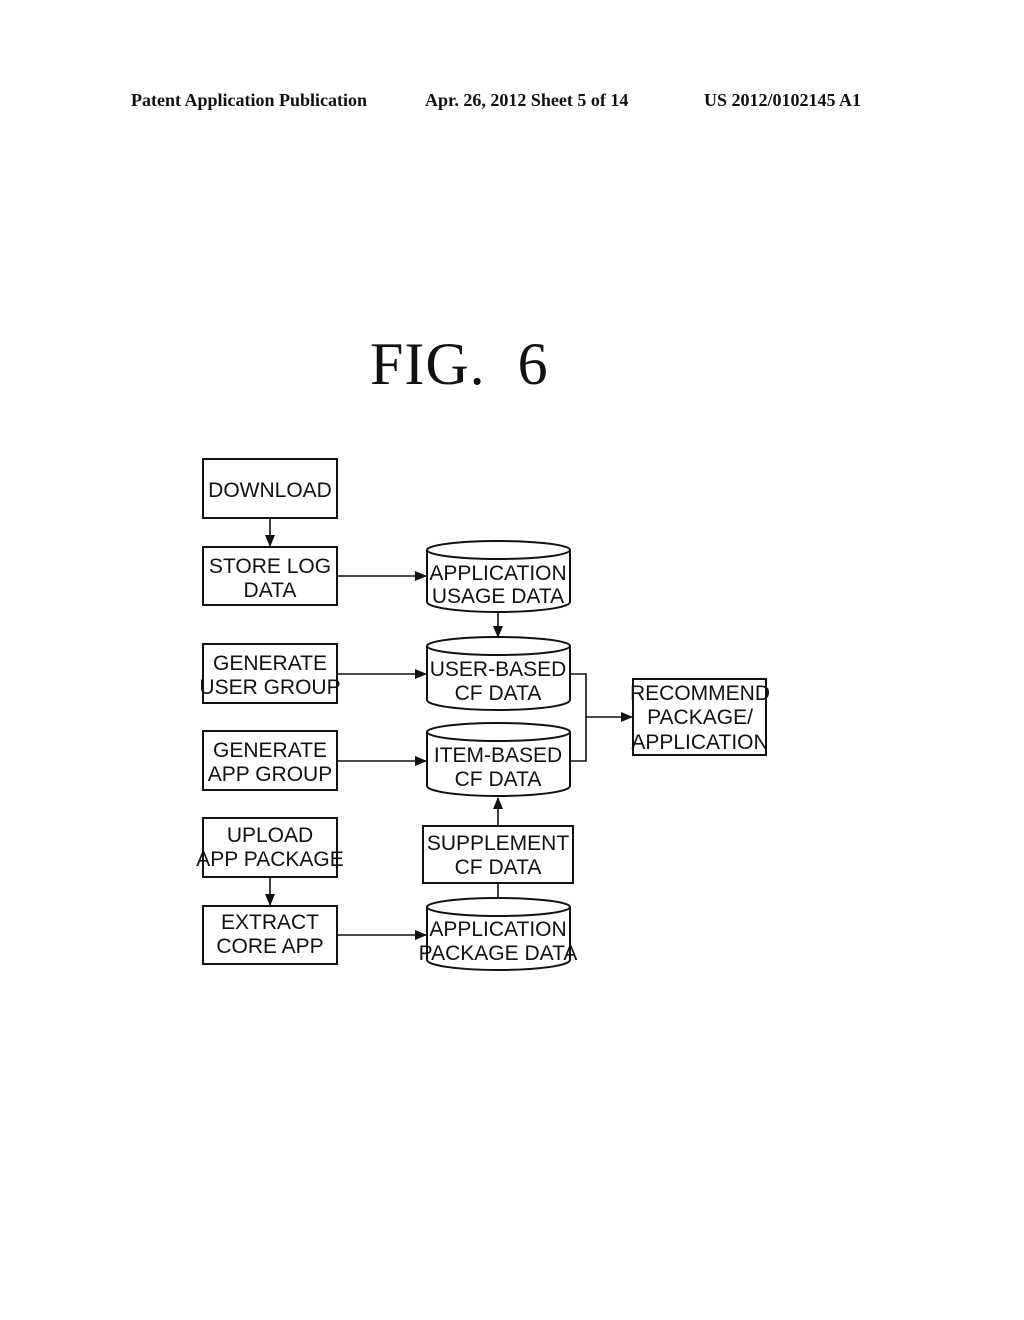  I want to click on database-user-based-cf-data: USER-BASED CF DATA, so click(498, 673).